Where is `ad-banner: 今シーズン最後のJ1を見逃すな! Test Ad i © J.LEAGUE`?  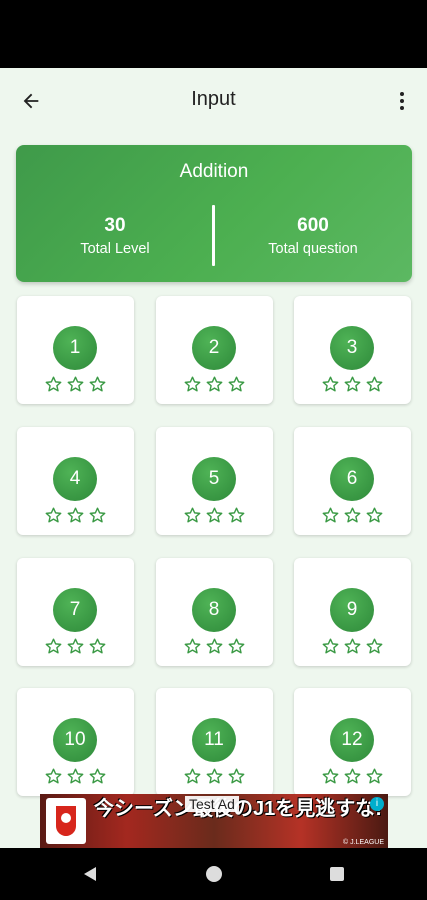 ad-banner: 今シーズン最後のJ1を見逃すな! Test Ad i © J.LEAGUE is located at coordinates (214, 821).